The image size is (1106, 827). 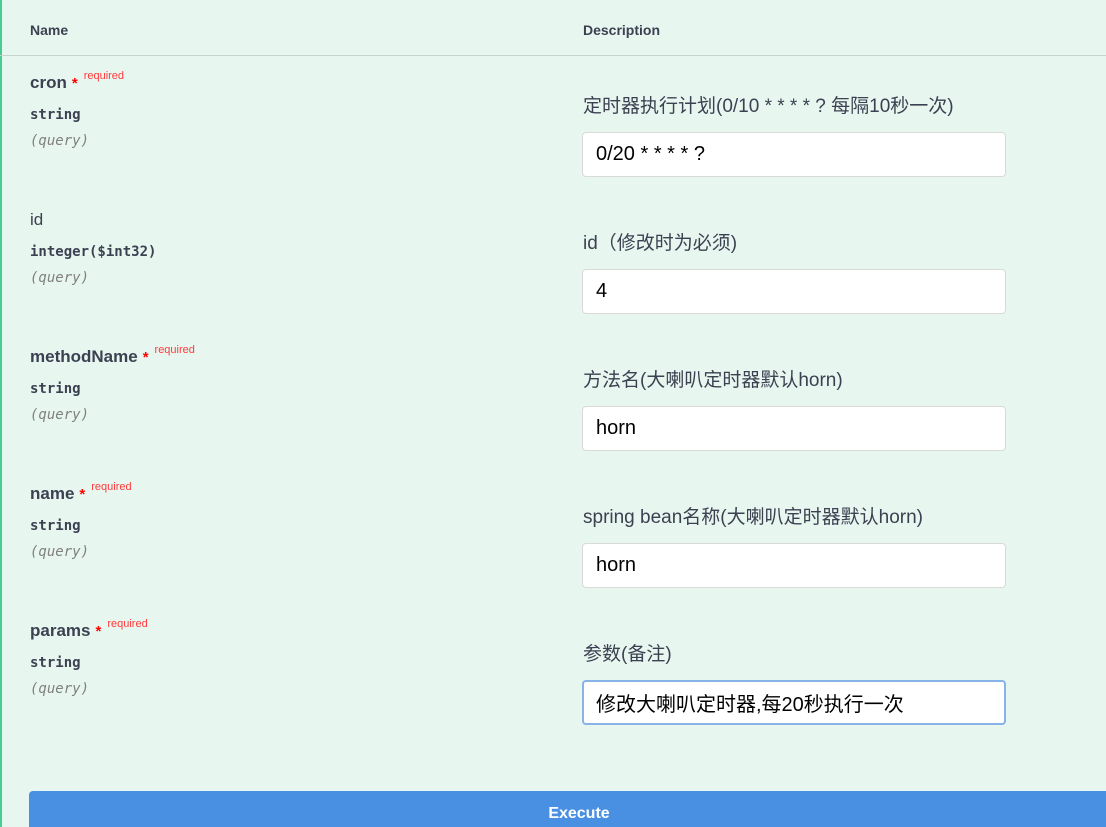 I want to click on parameter-name: params * required, so click(x=89, y=629).